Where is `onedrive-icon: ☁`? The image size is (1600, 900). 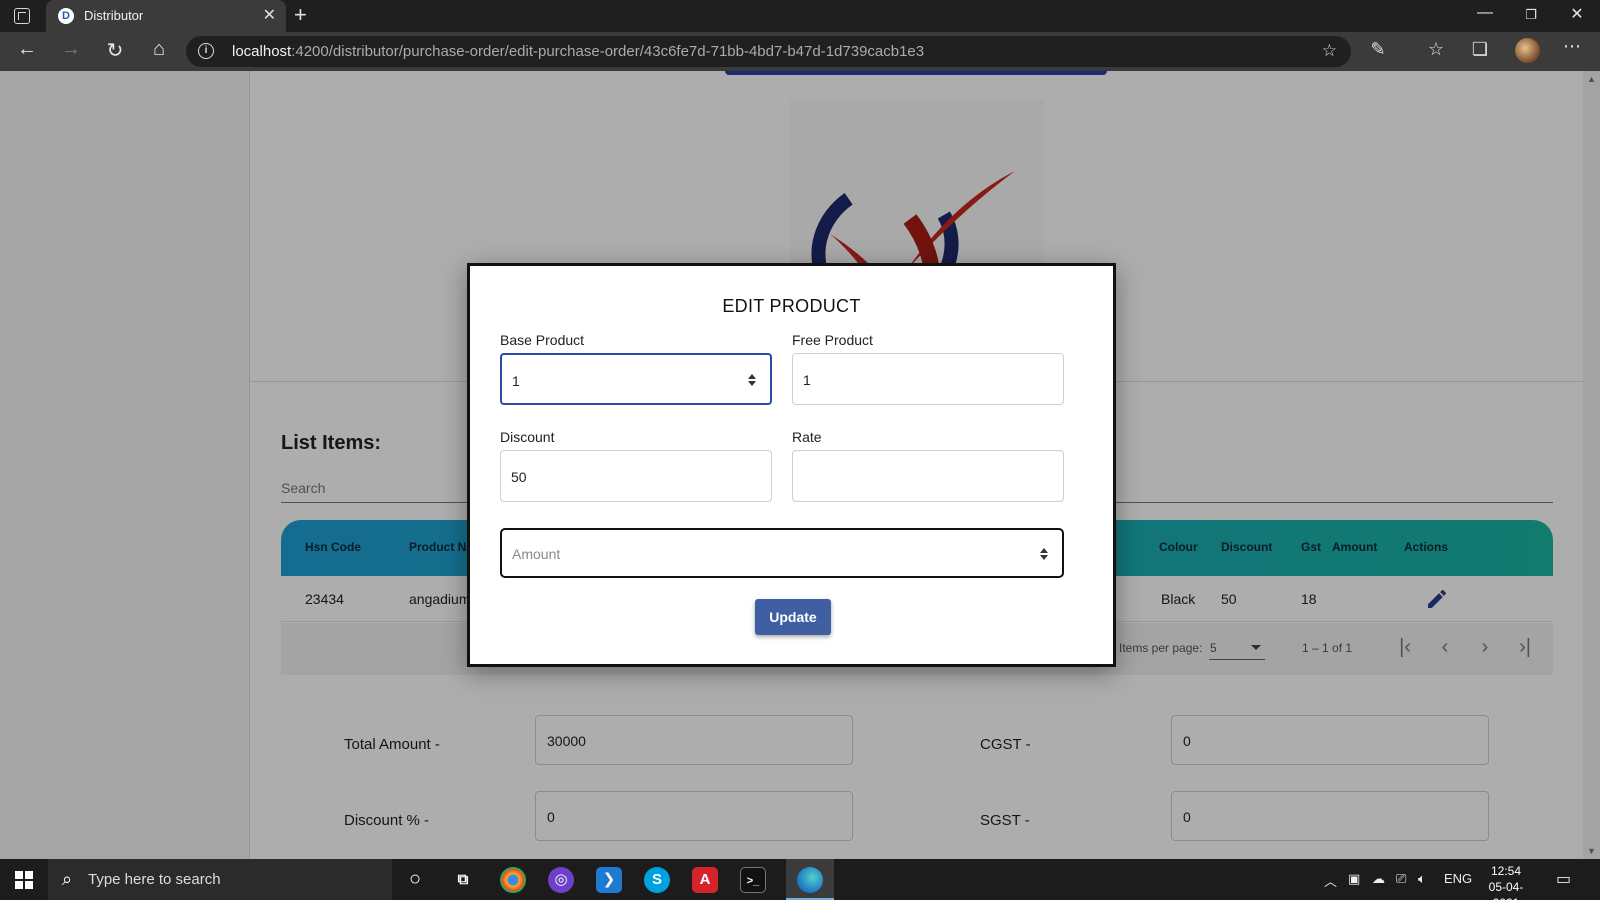
onedrive-icon: ☁ is located at coordinates (1378, 879).